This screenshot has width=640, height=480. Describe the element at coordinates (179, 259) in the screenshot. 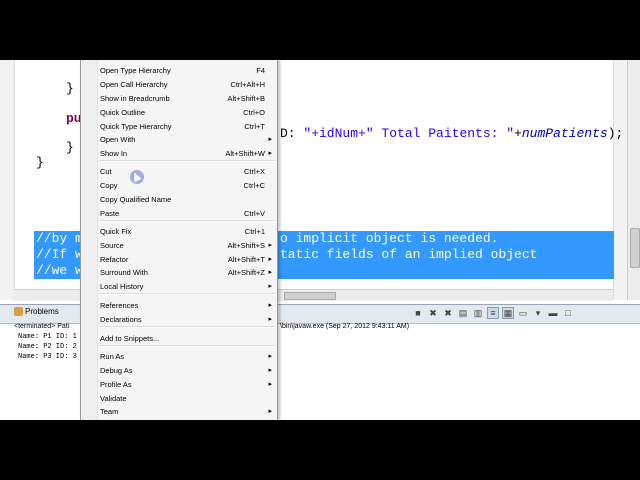

I see `menu-item-refactor: Refactor Alt+Shift+T ▸` at that location.